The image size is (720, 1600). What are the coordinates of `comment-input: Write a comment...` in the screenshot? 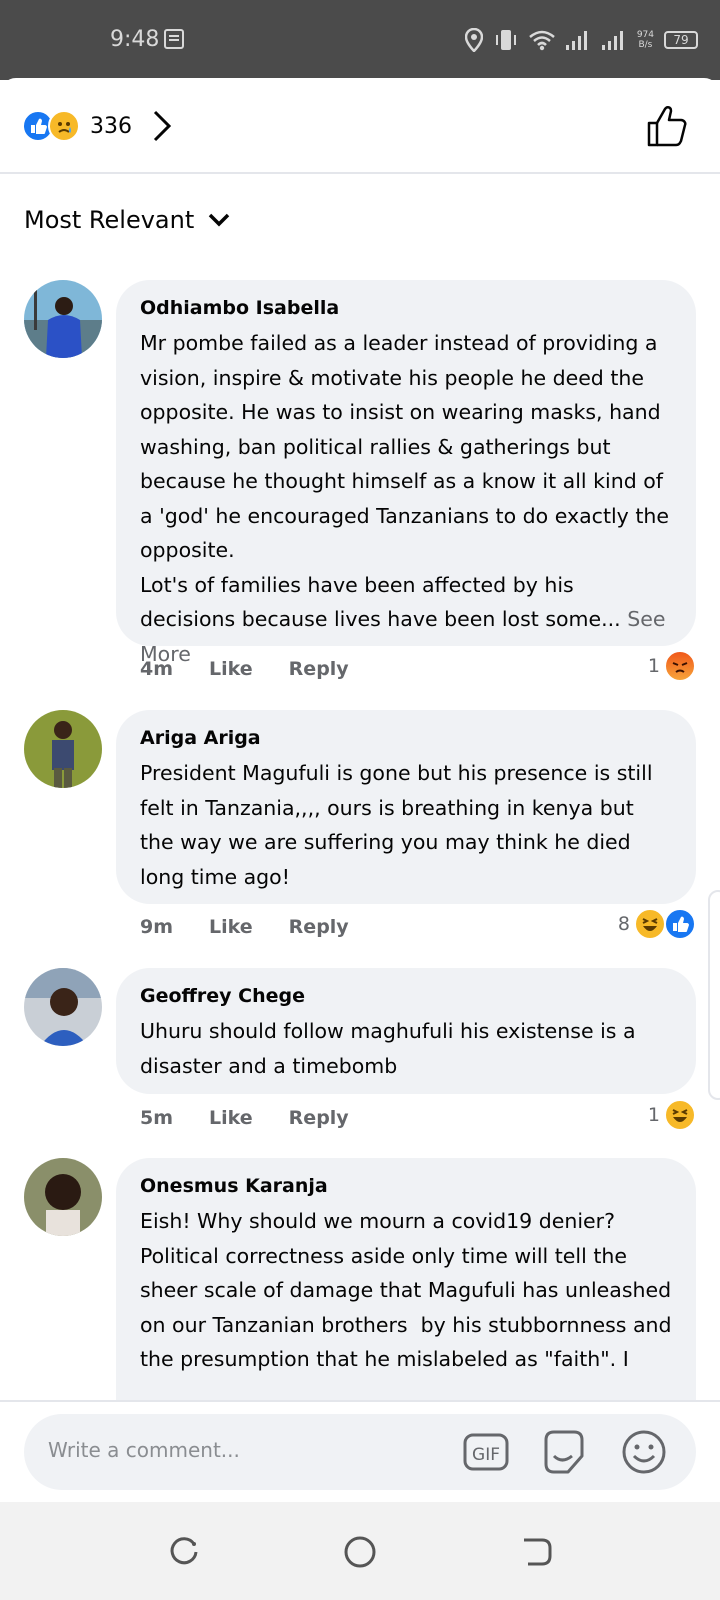 It's located at (144, 1450).